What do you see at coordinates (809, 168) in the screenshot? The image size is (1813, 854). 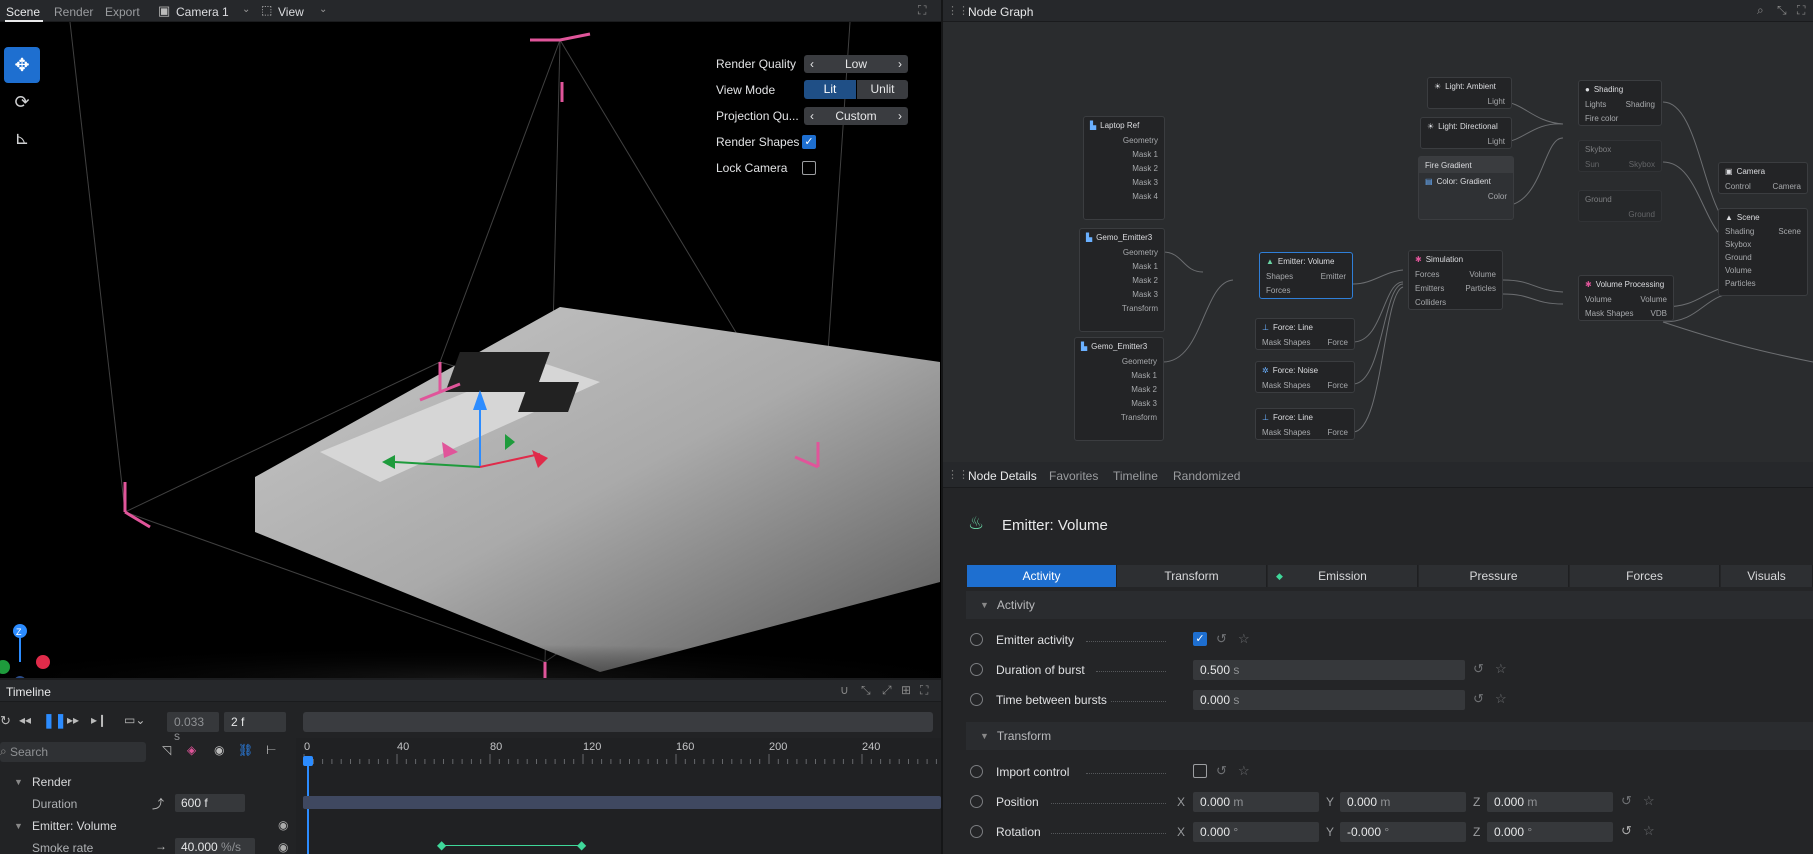 I see `lock-camera-checkbox` at bounding box center [809, 168].